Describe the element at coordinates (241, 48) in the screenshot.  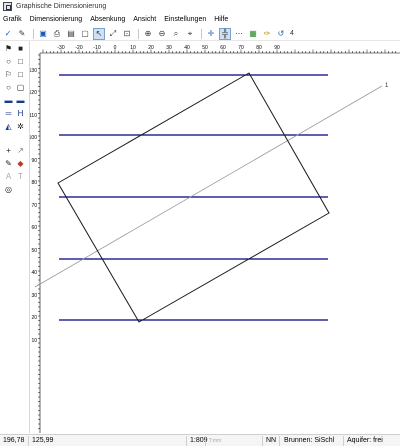
I see `x-tick-label: 70` at that location.